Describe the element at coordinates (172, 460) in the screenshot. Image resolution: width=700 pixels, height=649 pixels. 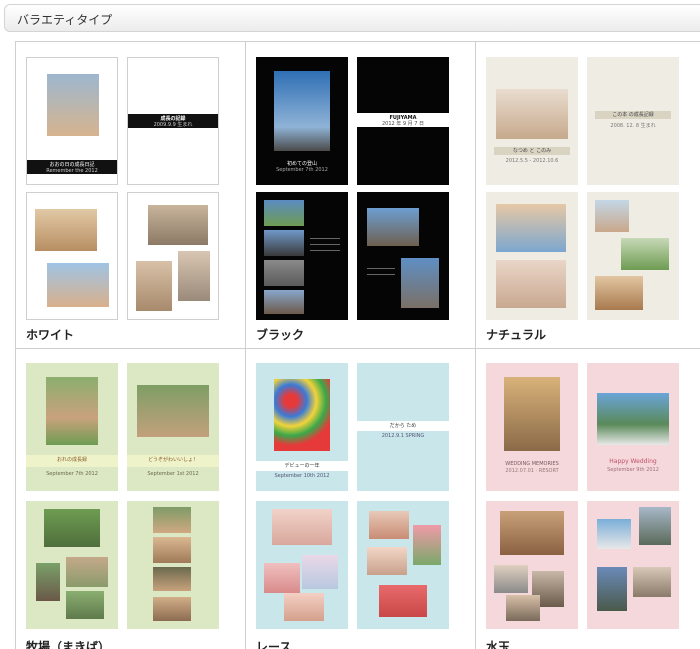
I see `cover-title: どうぞがわいいしょ！` at that location.